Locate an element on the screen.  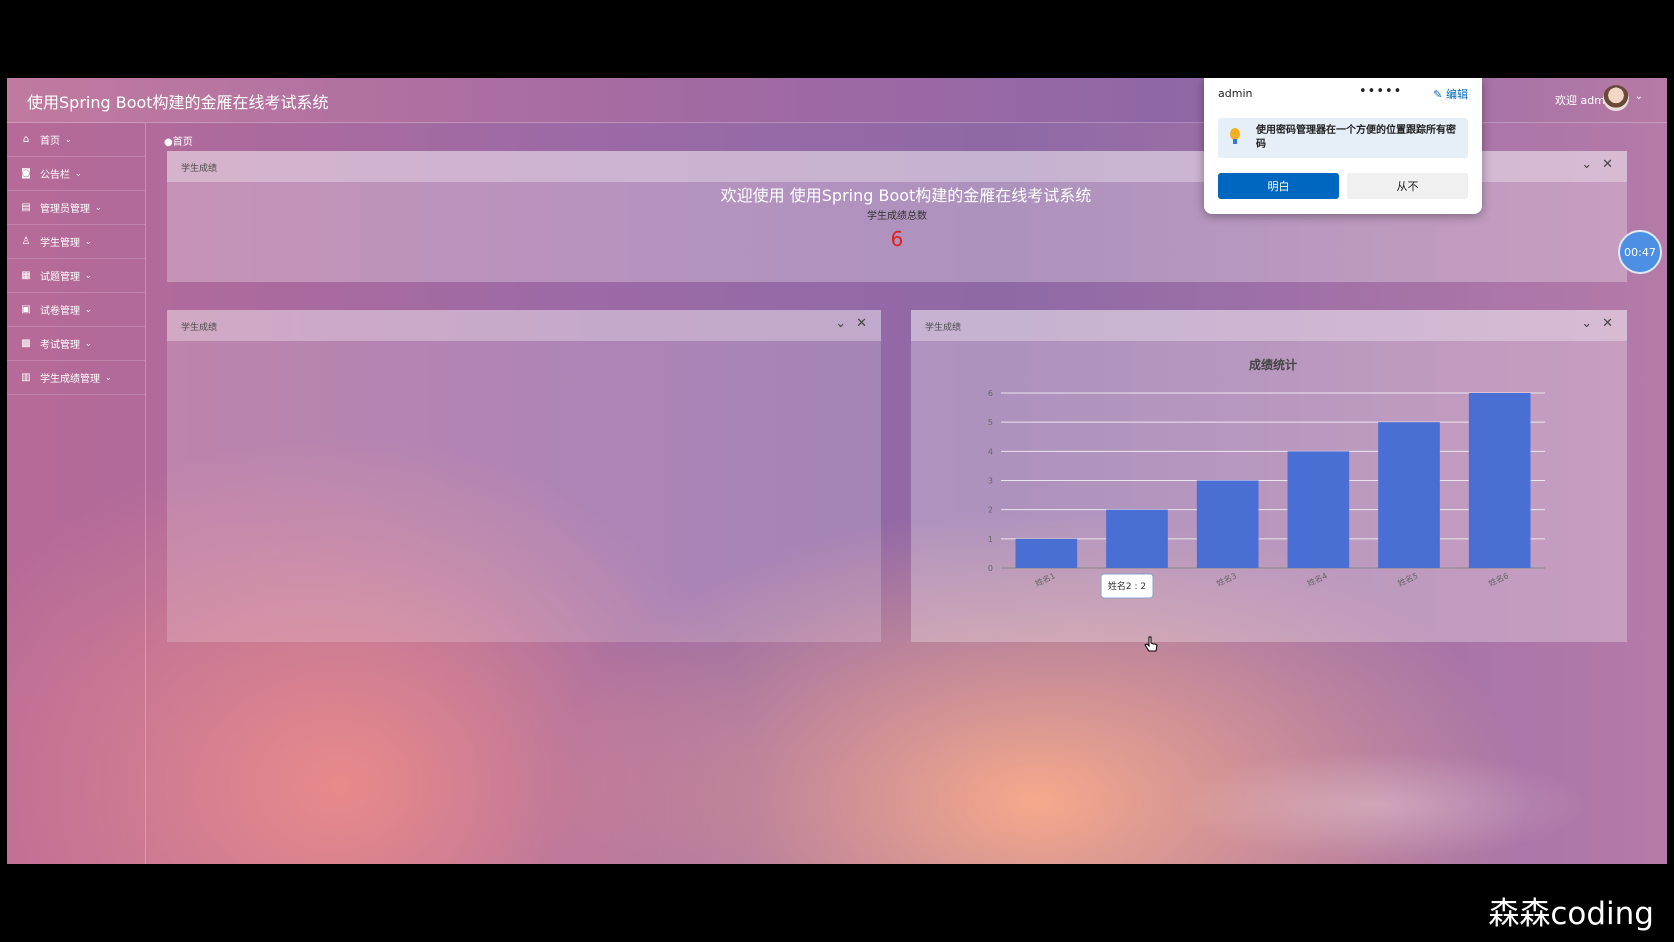
saved-username: admin is located at coordinates (1235, 93).